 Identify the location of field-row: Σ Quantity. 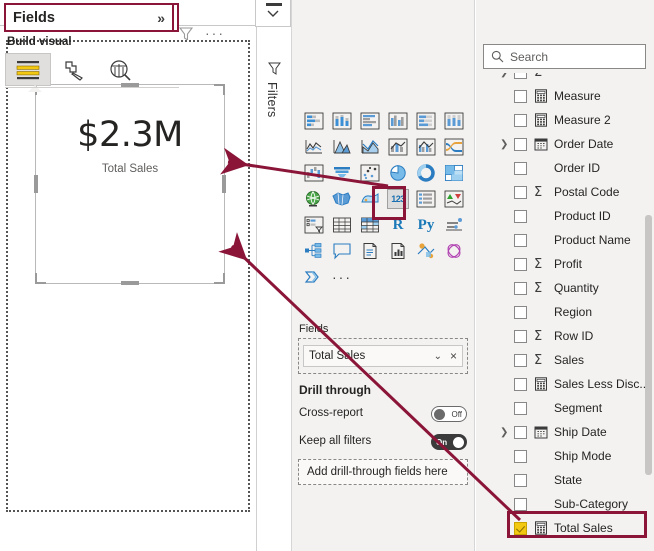
(565, 288).